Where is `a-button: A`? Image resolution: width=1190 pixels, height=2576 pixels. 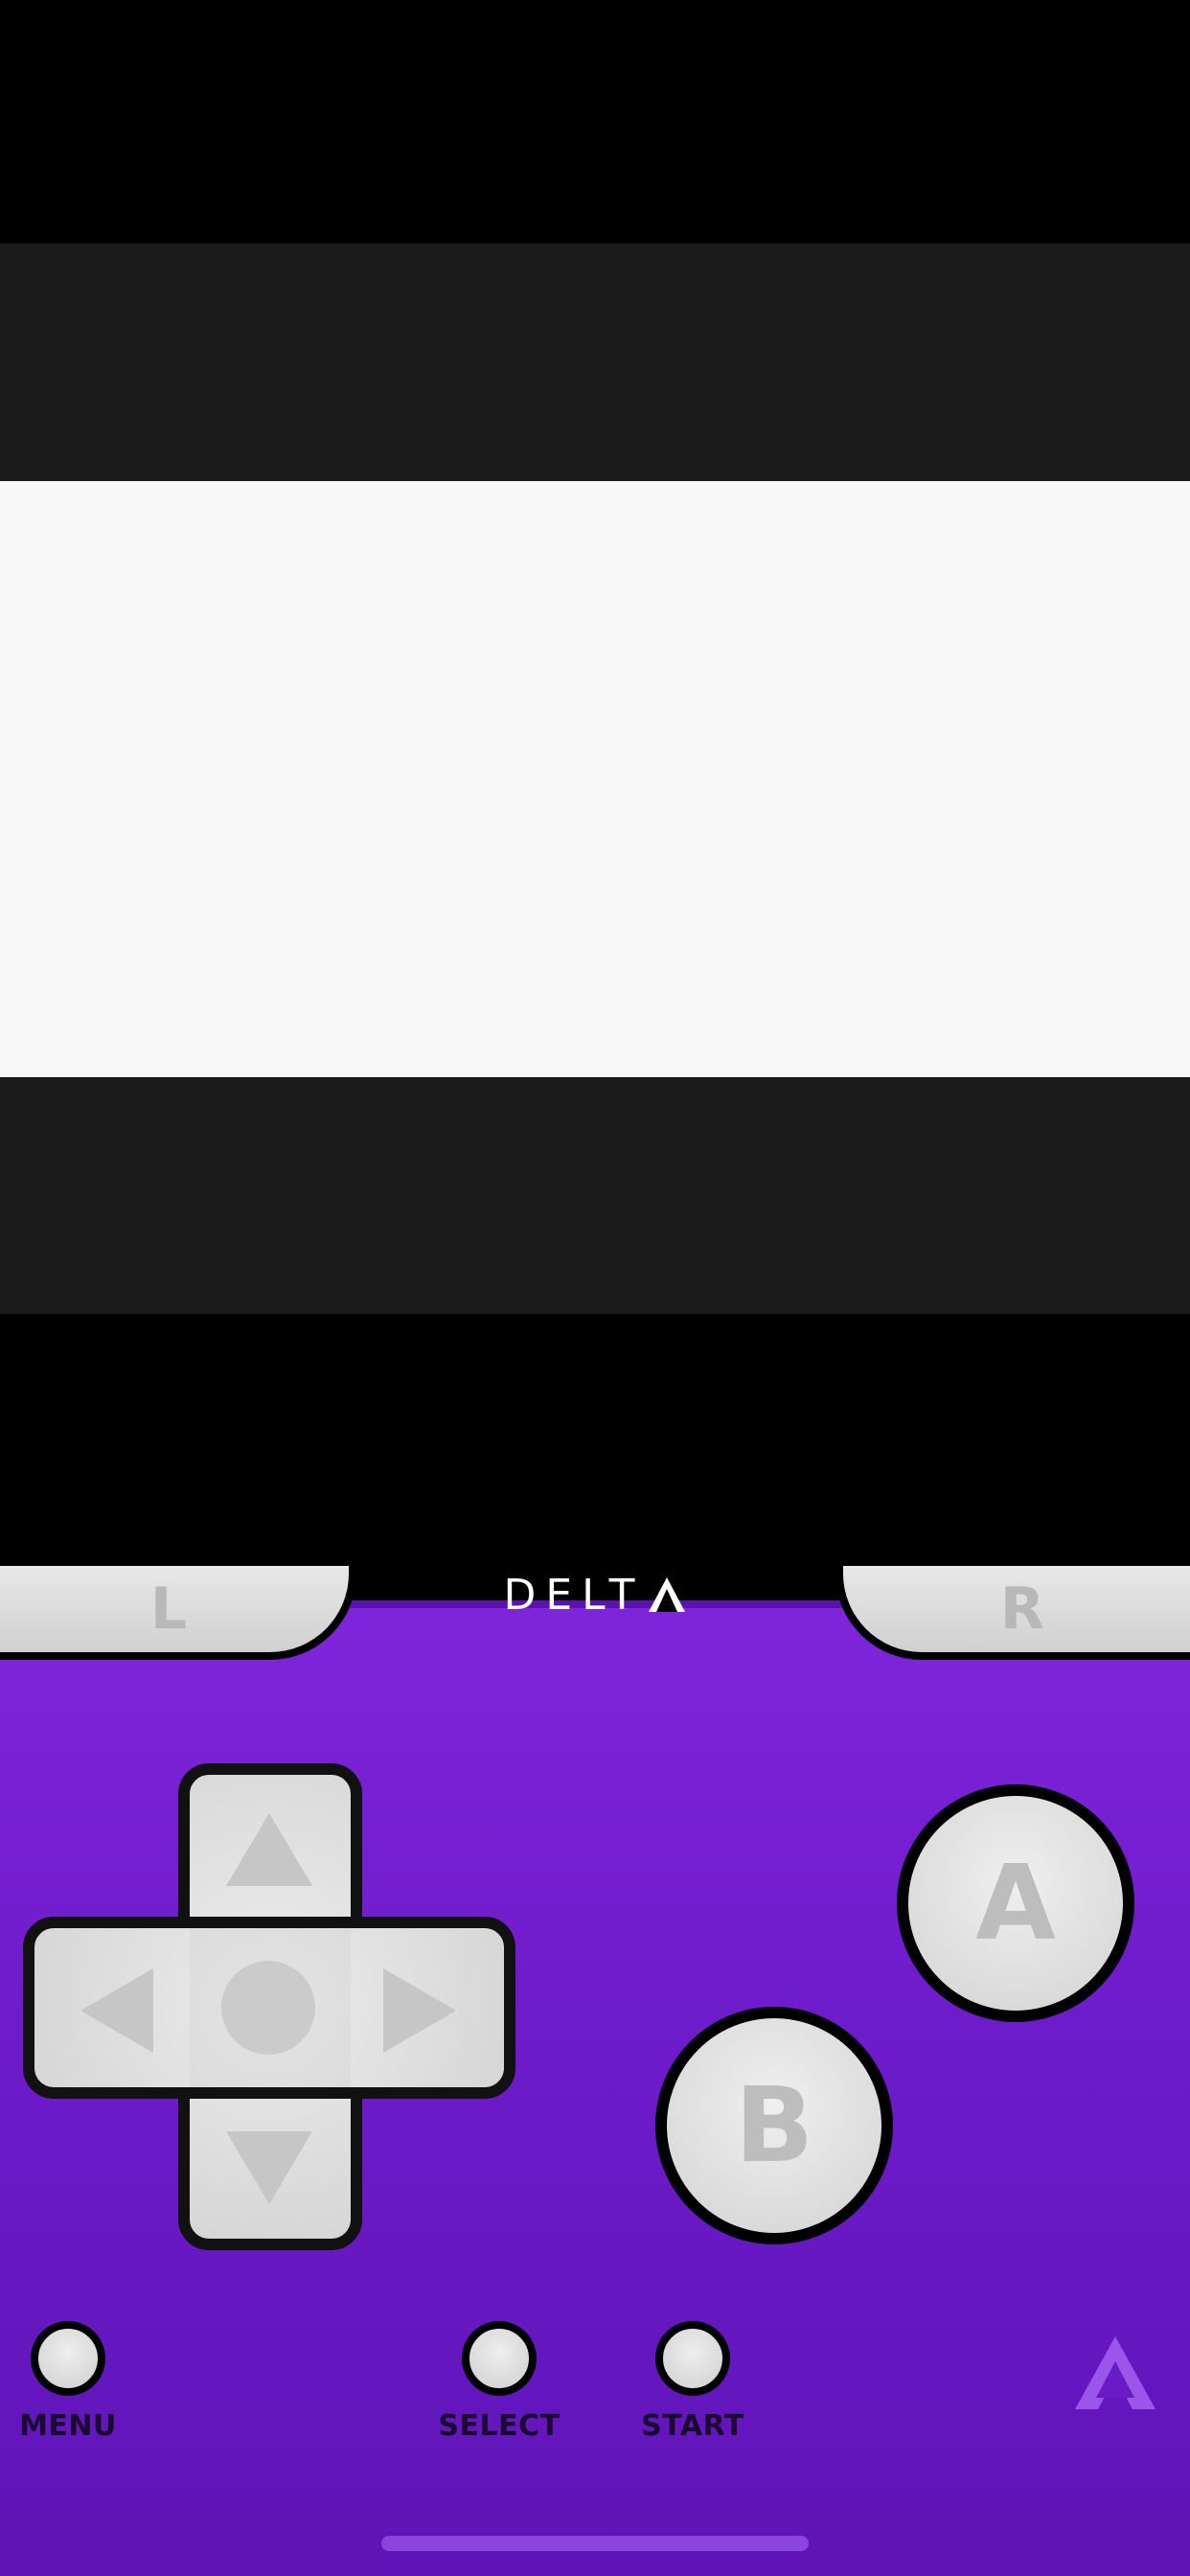 a-button: A is located at coordinates (1015, 1903).